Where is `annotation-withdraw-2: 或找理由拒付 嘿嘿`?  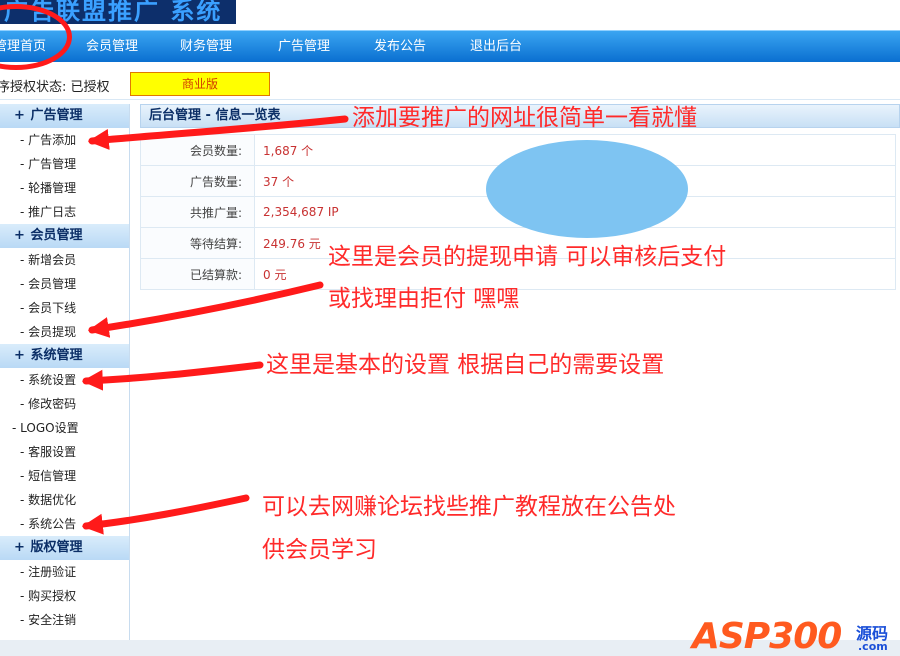
annotation-withdraw-2: 或找理由拒付 嘿嘿 is located at coordinates (424, 299).